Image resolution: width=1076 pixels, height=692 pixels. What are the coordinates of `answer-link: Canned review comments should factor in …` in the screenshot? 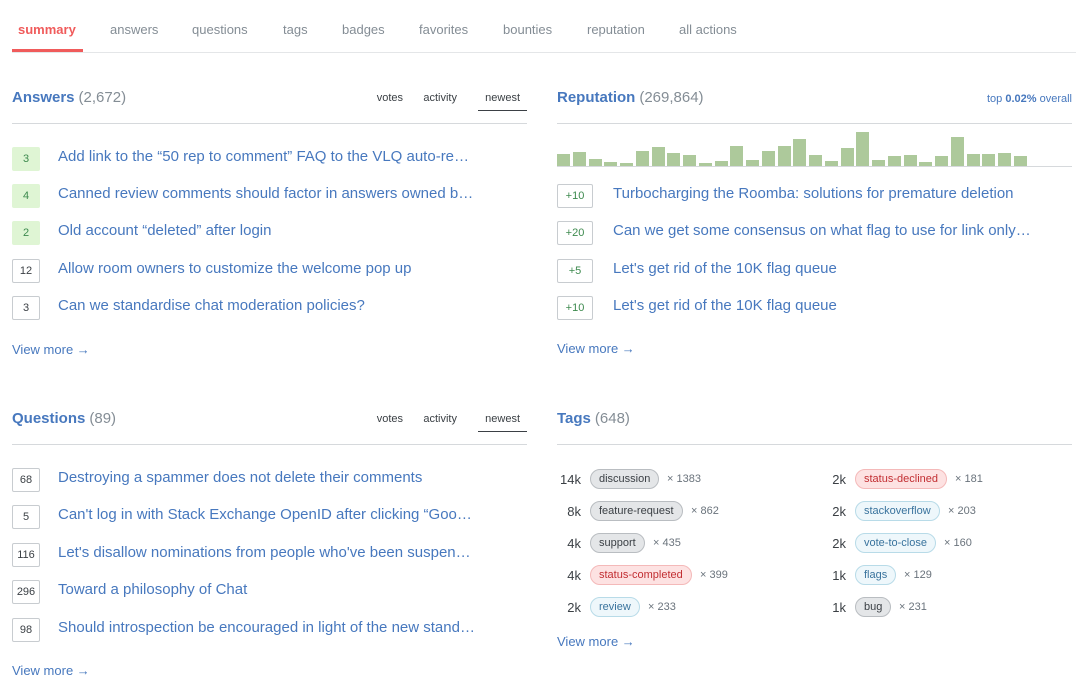 It's located at (265, 193).